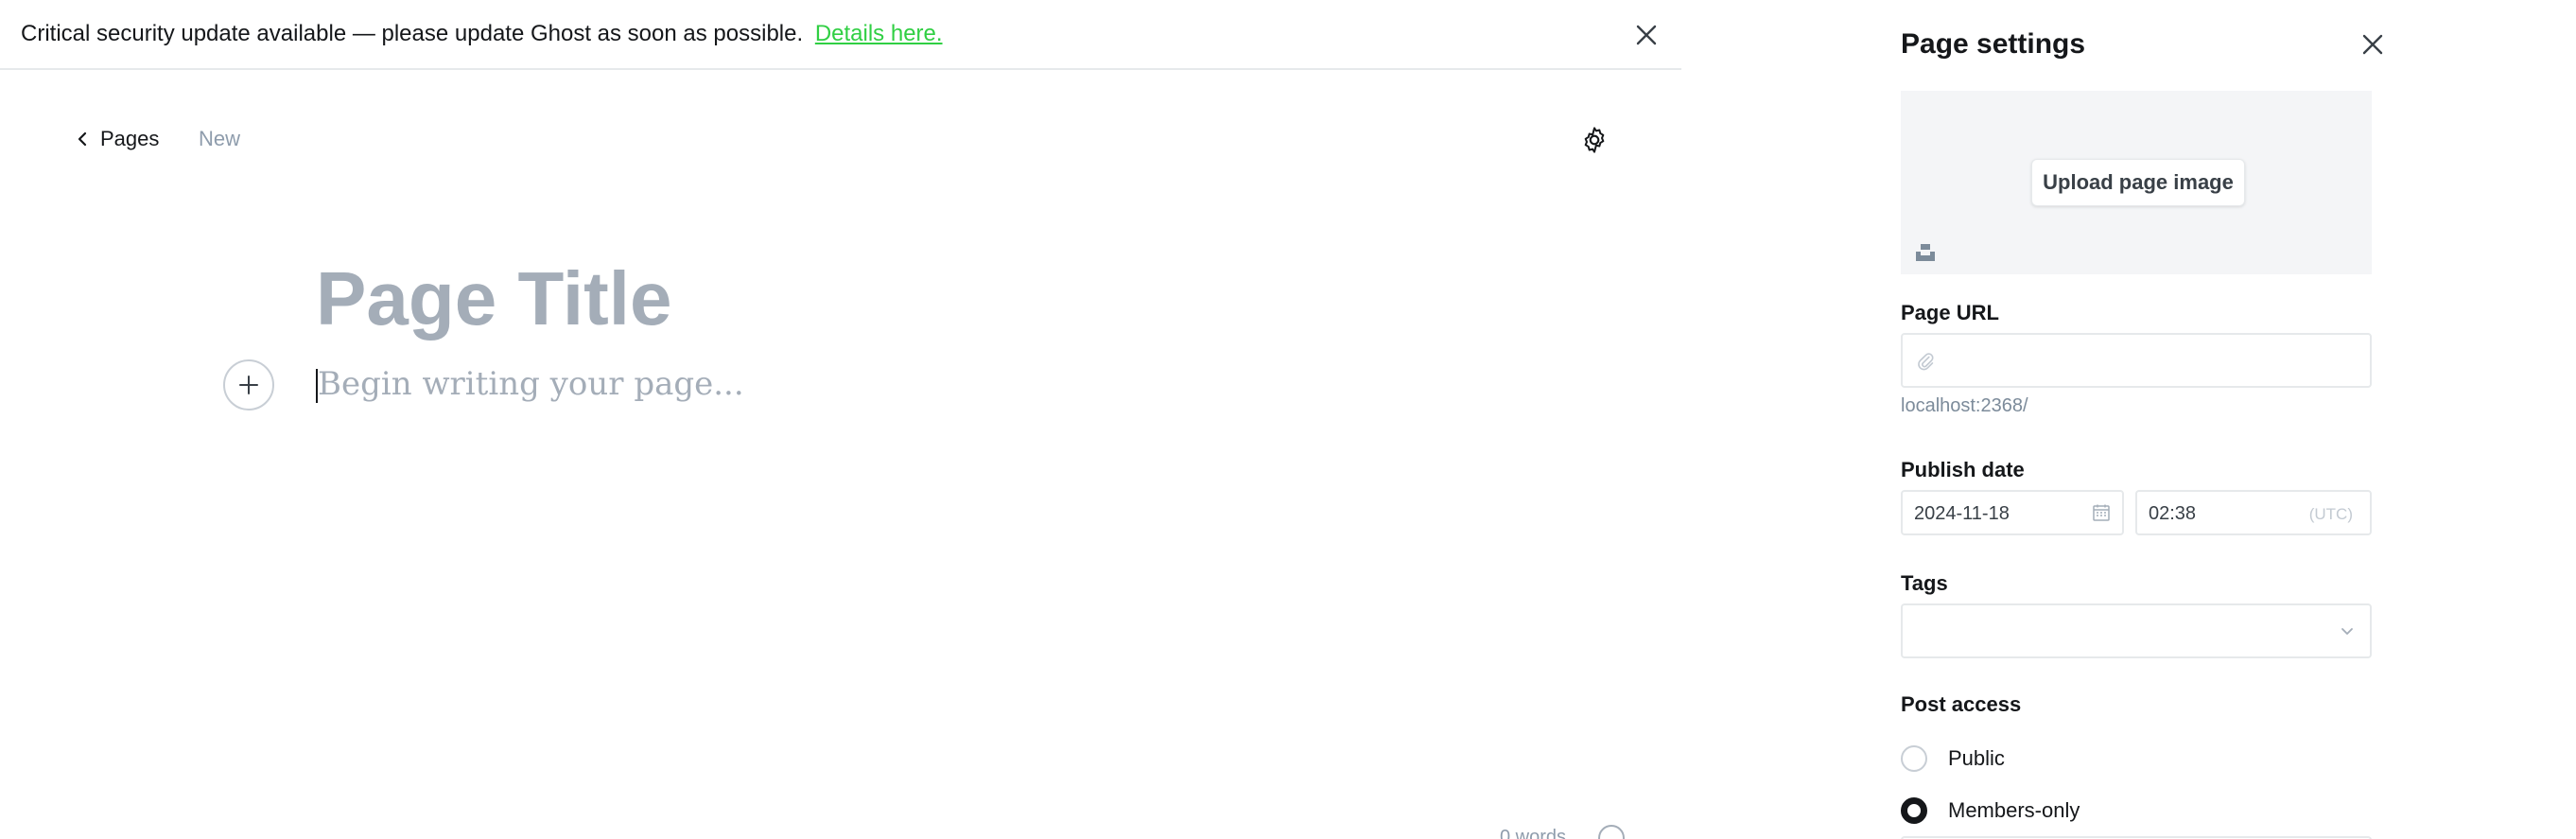 The height and width of the screenshot is (839, 2576). Describe the element at coordinates (1976, 758) in the screenshot. I see `access-option-label: Public` at that location.